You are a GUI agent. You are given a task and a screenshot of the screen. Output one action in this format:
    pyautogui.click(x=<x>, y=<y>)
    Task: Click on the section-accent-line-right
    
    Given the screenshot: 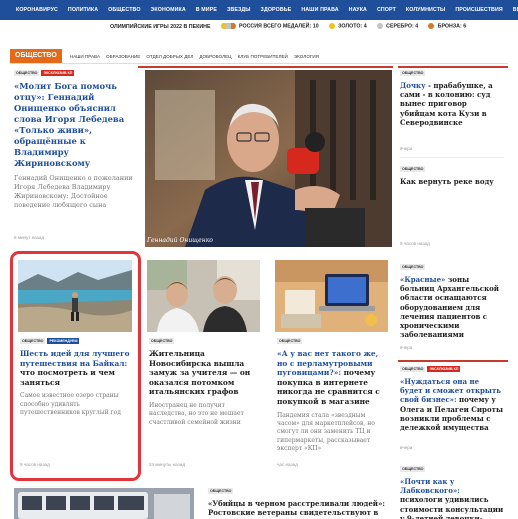 What is the action you would take?
    pyautogui.click(x=453, y=67)
    